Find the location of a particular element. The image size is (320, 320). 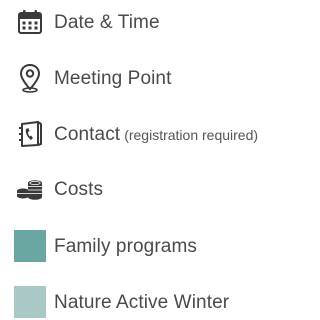

legend-item-nature-active-winter: Nature Active Winter is located at coordinates (121, 302).